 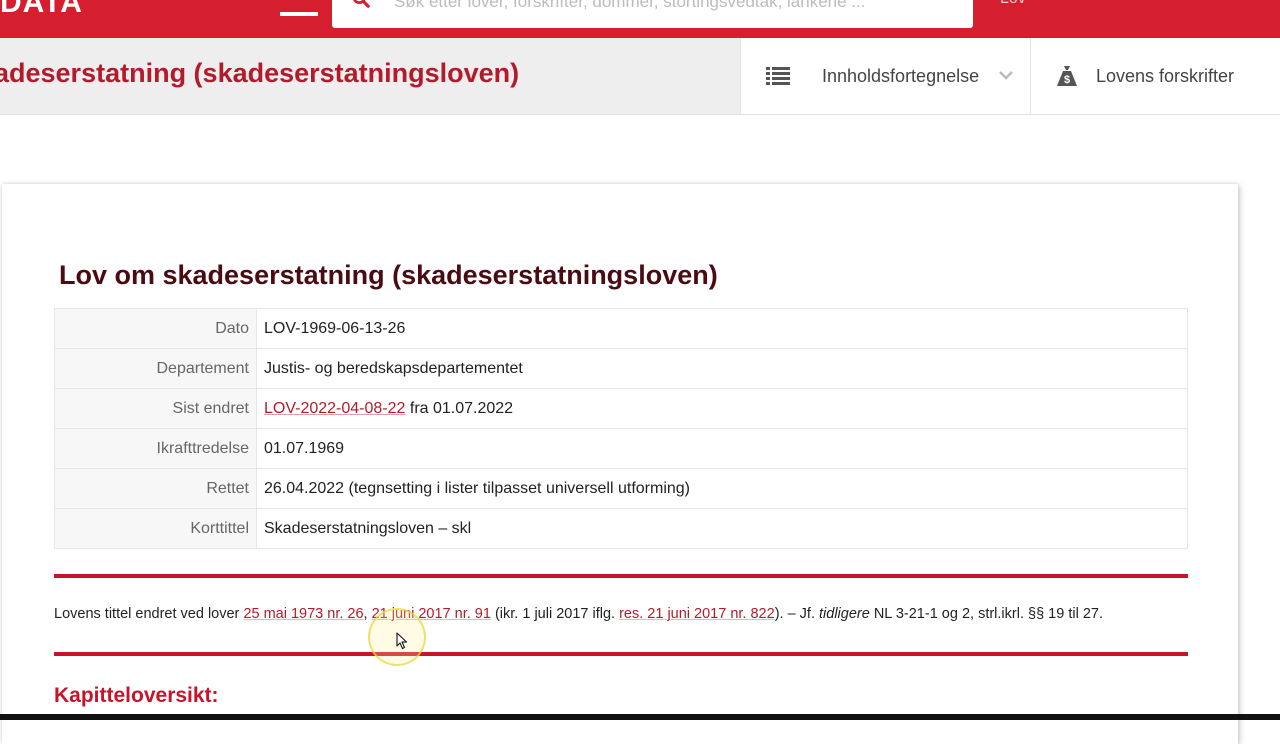 What do you see at coordinates (41, 10) in the screenshot?
I see `site-logo: DATA` at bounding box center [41, 10].